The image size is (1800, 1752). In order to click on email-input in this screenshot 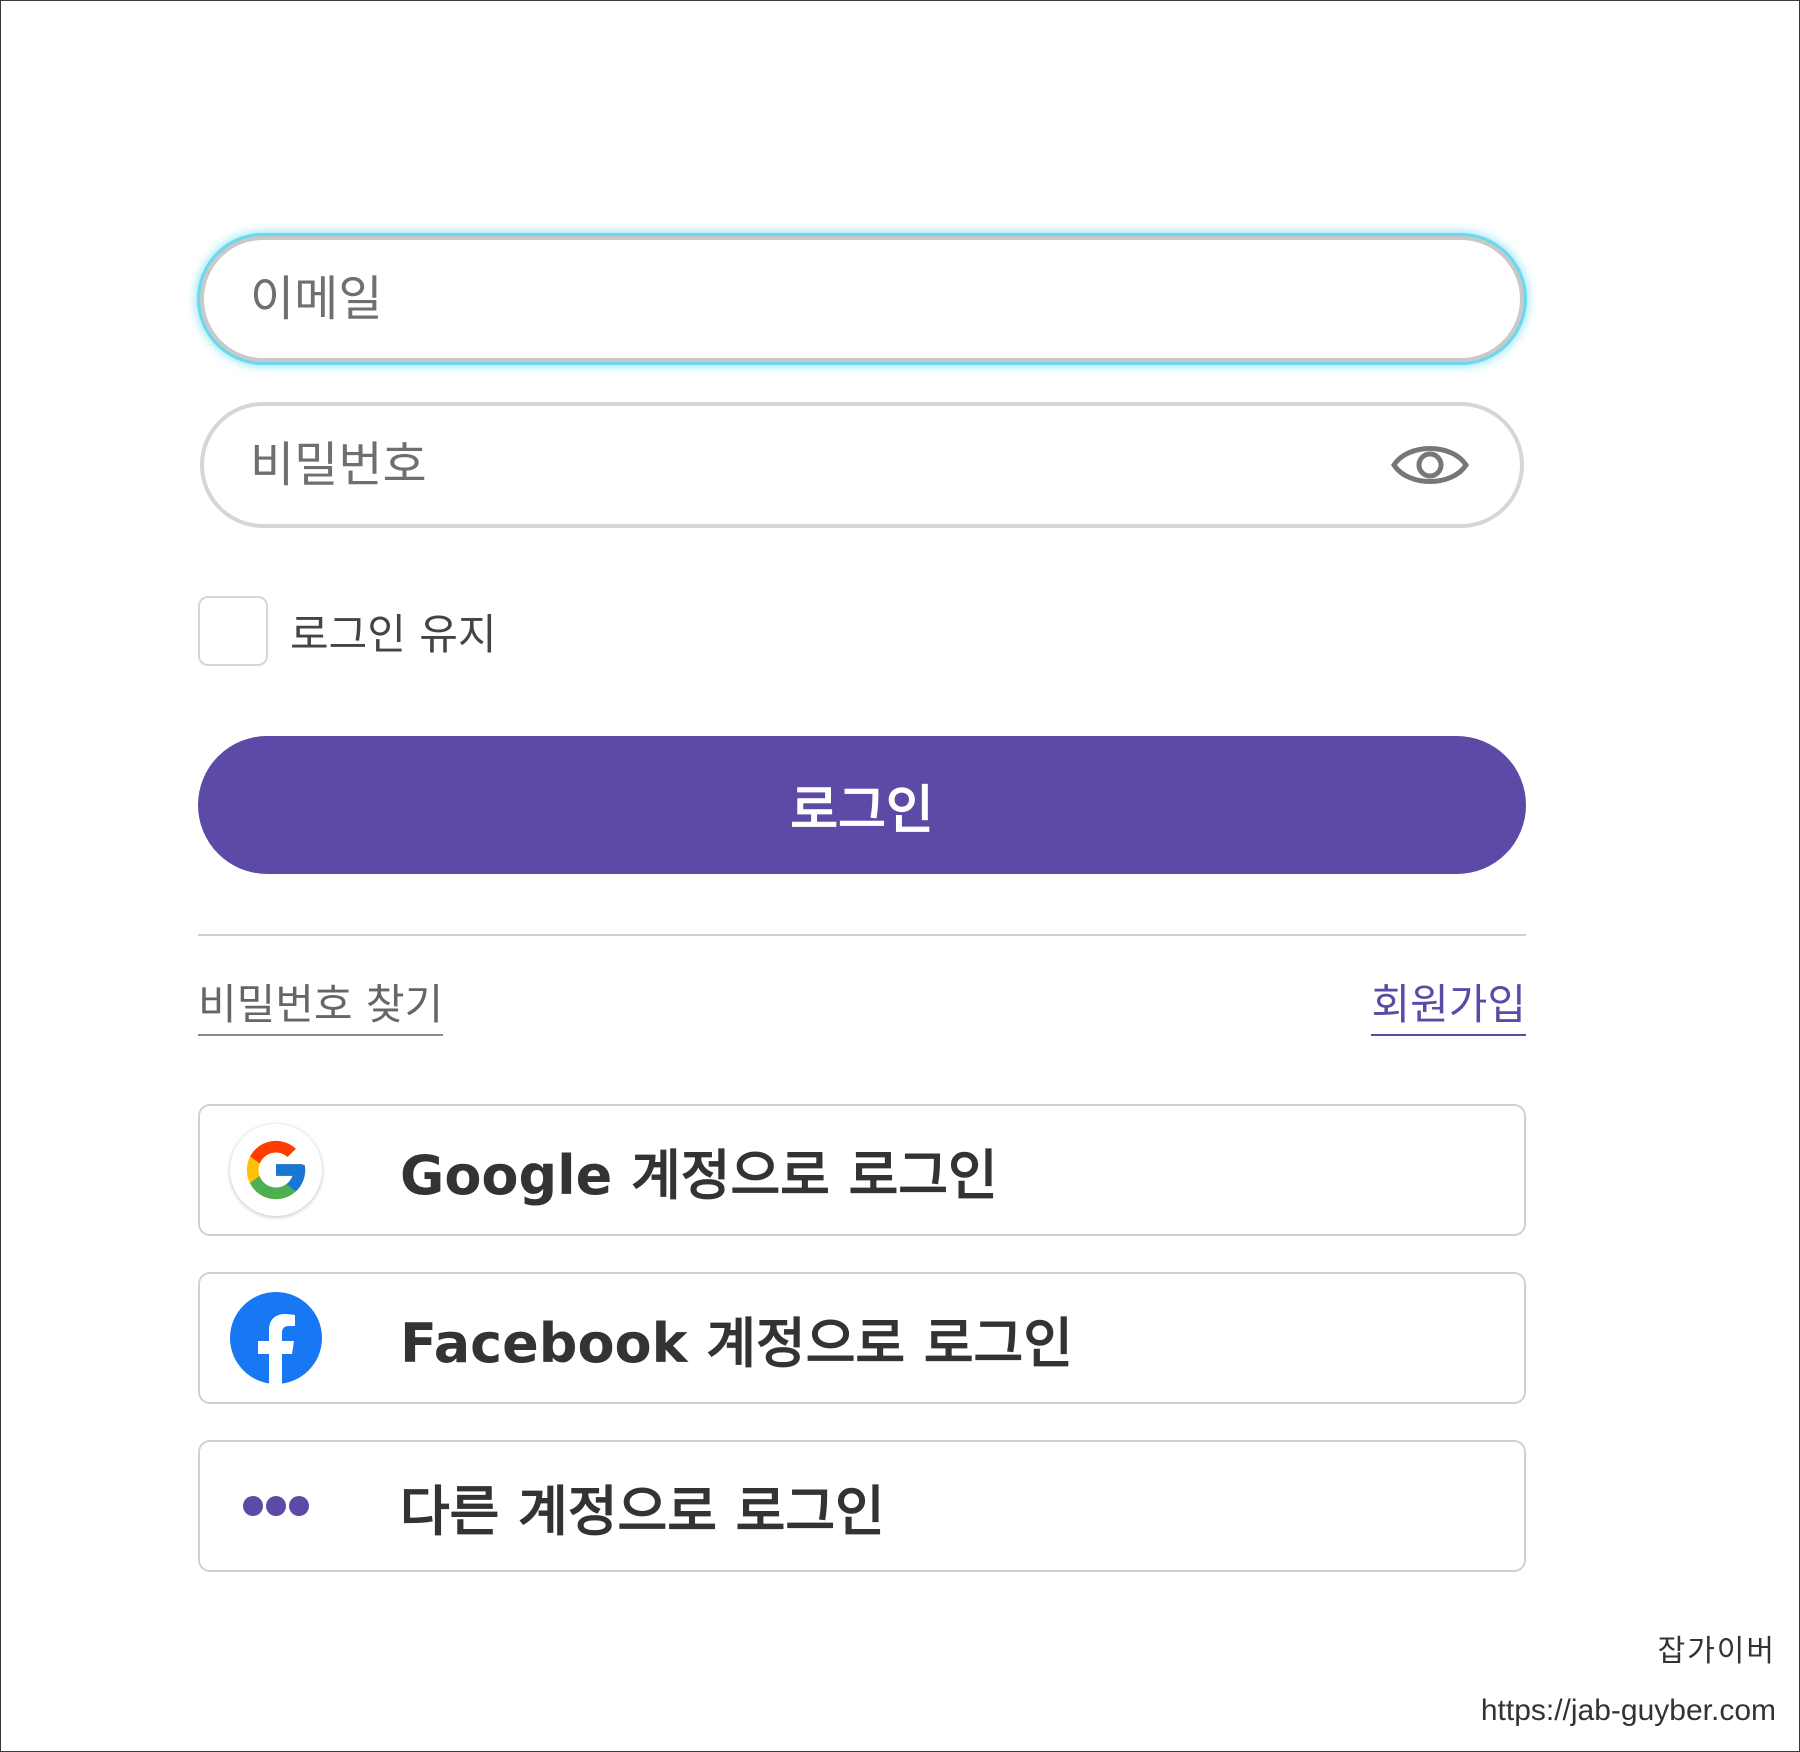, I will do `click(830, 299)`.